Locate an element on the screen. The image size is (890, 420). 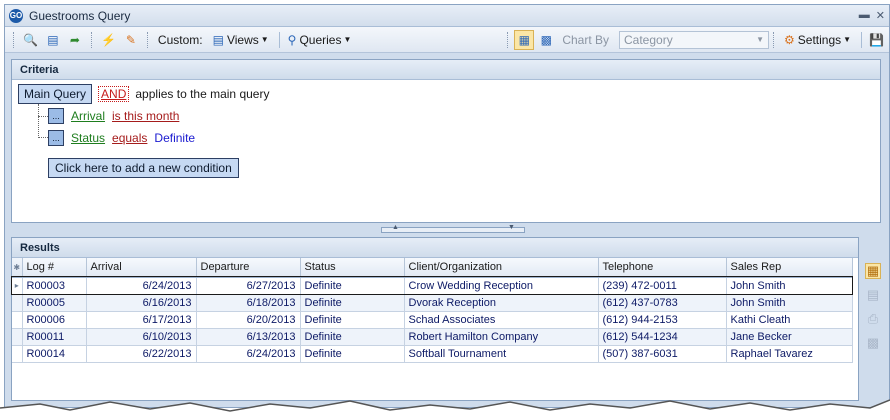
chevron-down-icon: ▼ is located at coordinates (264, 39).